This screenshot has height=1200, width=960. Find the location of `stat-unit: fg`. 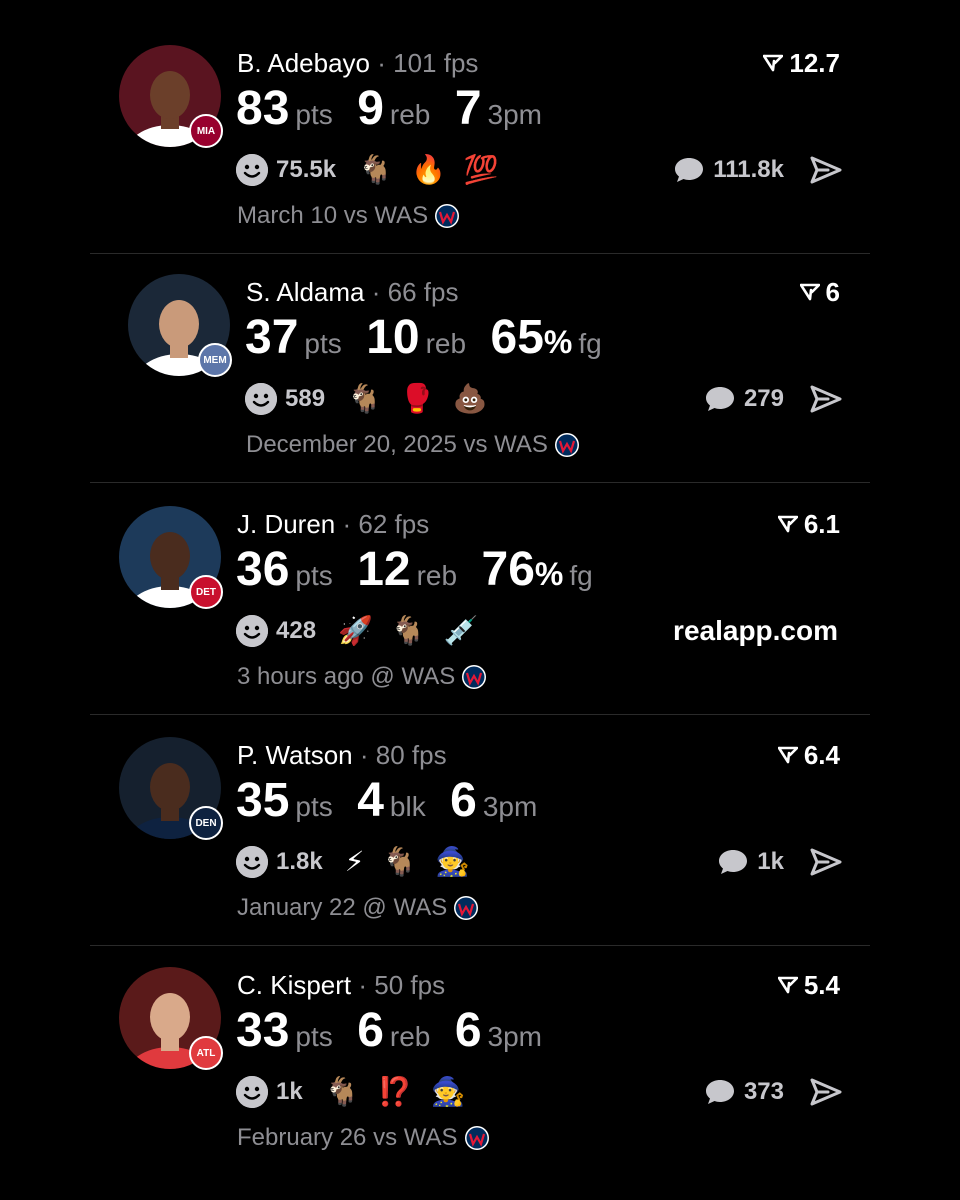

stat-unit: fg is located at coordinates (581, 575).